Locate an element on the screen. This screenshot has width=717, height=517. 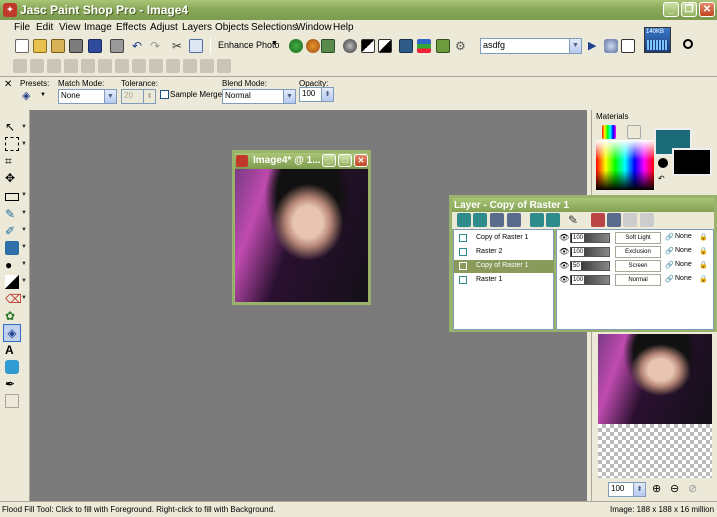
browse-icon is located at coordinates (58, 46).